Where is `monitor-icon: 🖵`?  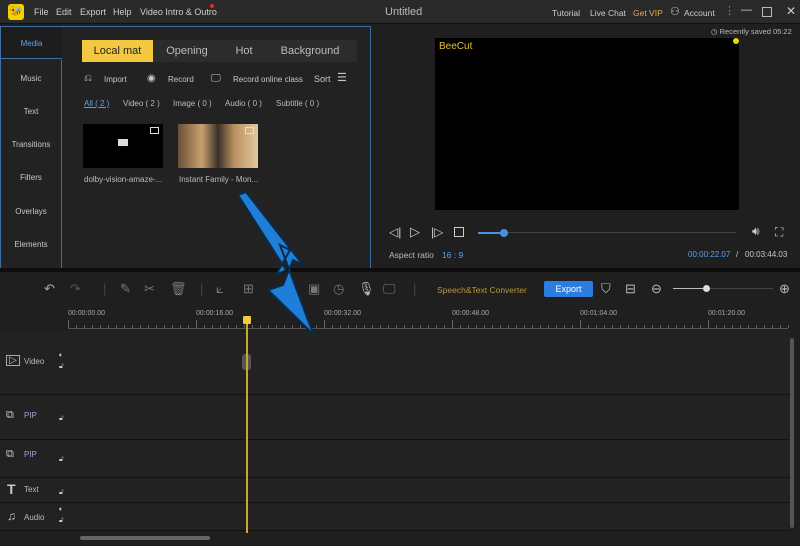 monitor-icon: 🖵 is located at coordinates (216, 78).